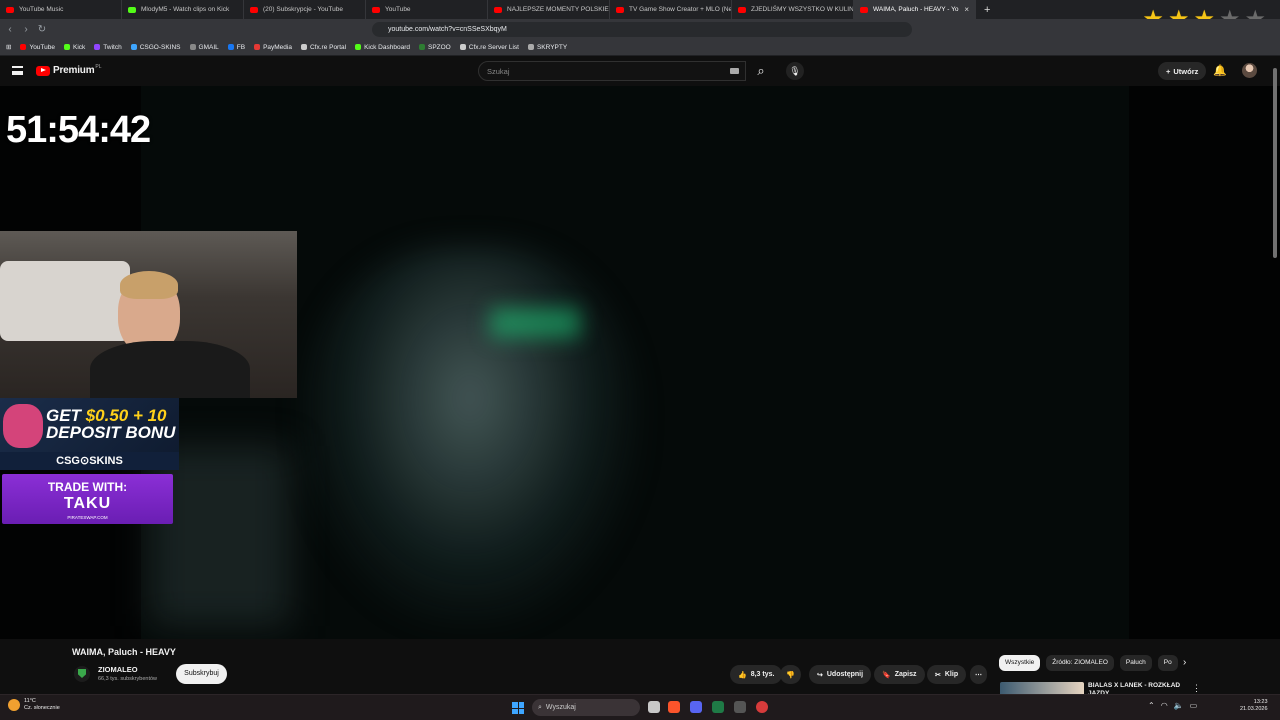 This screenshot has height=720, width=1280. I want to click on channel-name: ZIOMALEO, so click(118, 669).